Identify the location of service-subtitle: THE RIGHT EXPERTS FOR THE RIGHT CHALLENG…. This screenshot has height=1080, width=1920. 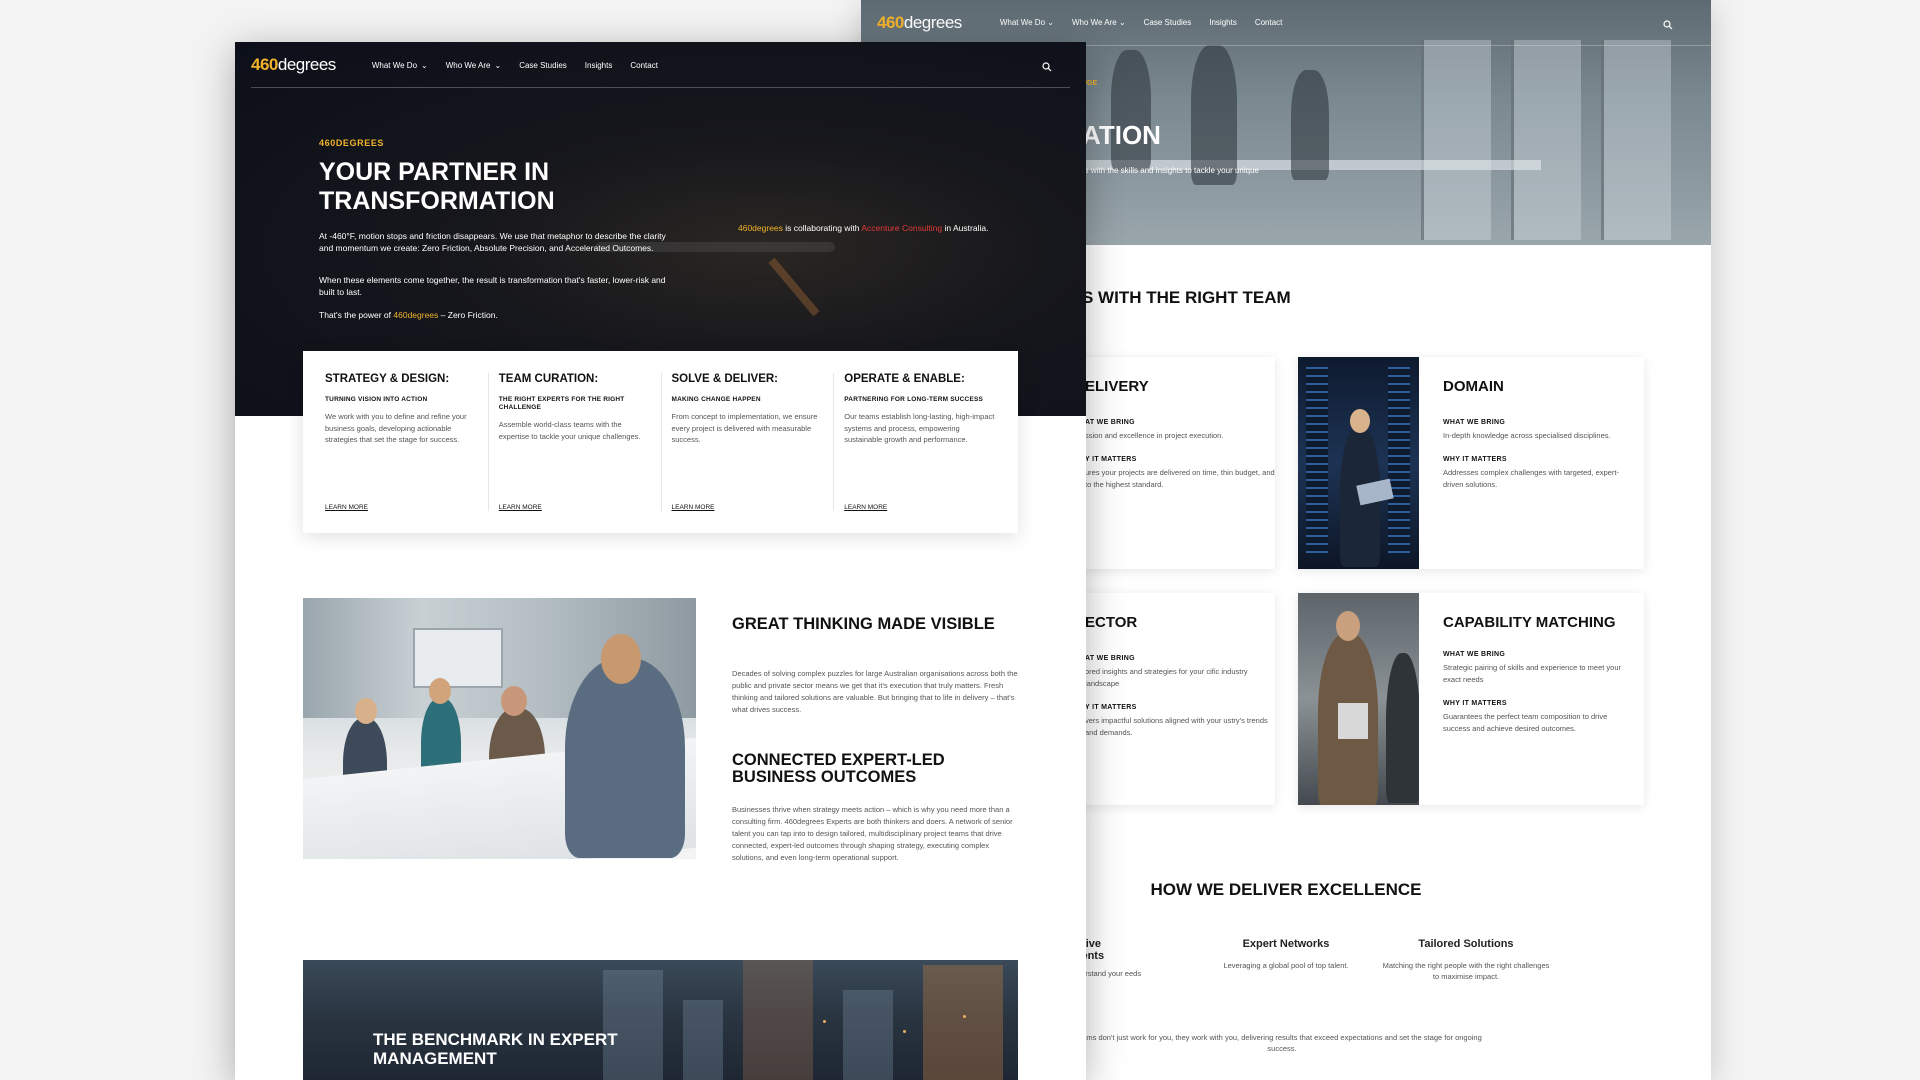
(561, 403).